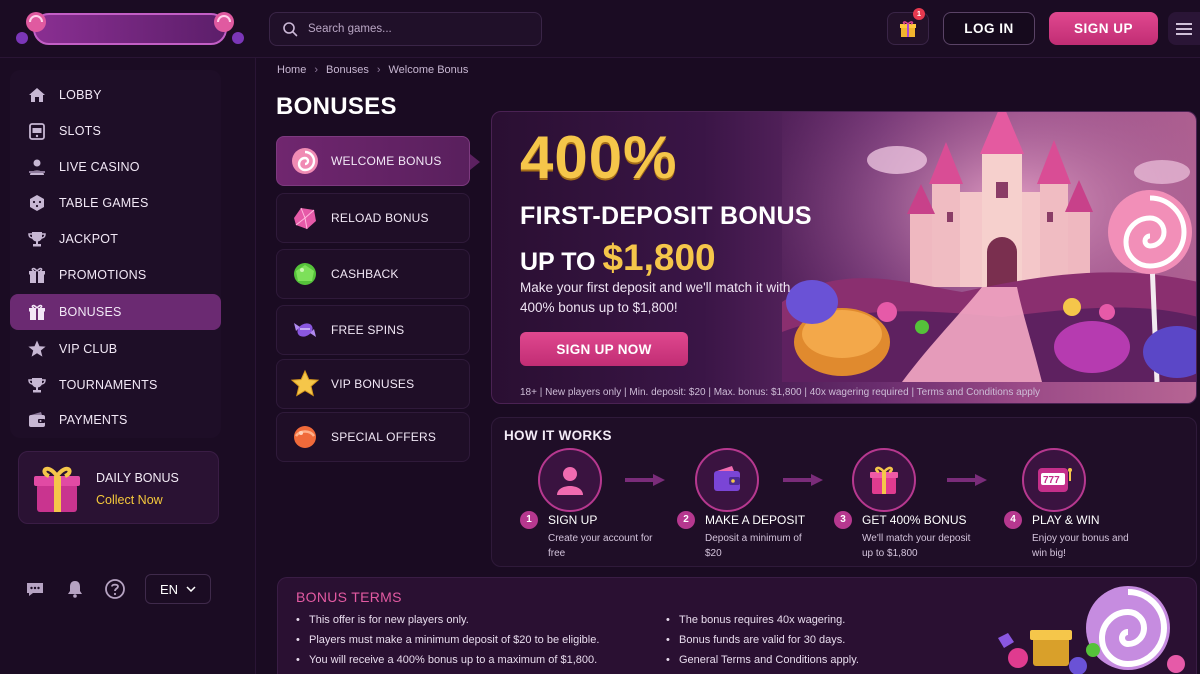 The width and height of the screenshot is (1200, 674). Describe the element at coordinates (349, 597) in the screenshot. I see `bonus-terms-title: BONUS TERMS` at that location.